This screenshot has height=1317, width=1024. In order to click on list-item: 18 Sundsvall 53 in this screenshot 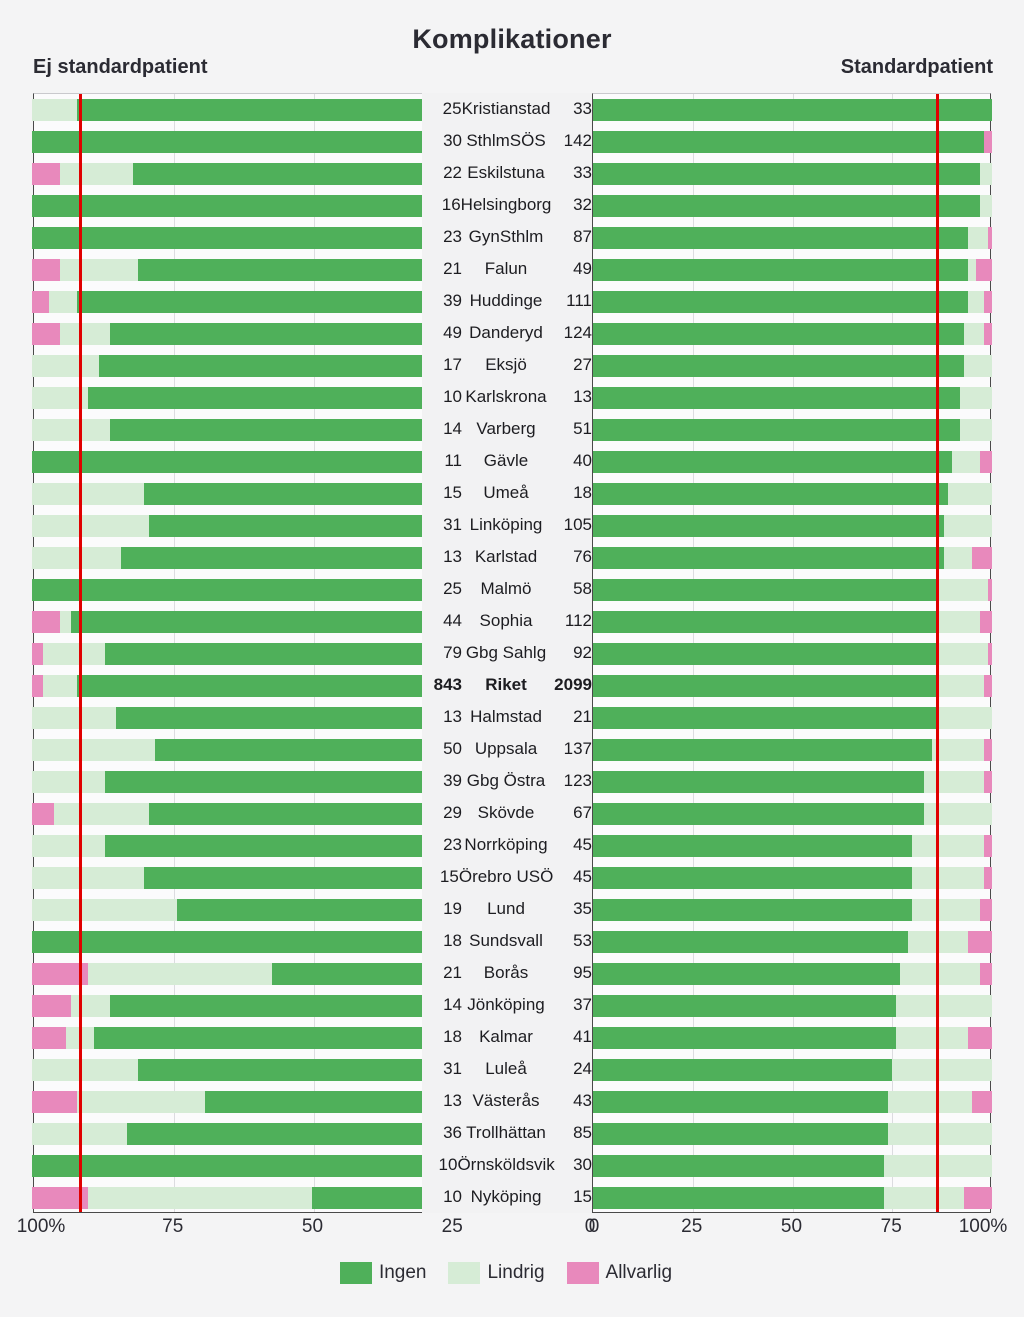, I will do `click(507, 941)`.